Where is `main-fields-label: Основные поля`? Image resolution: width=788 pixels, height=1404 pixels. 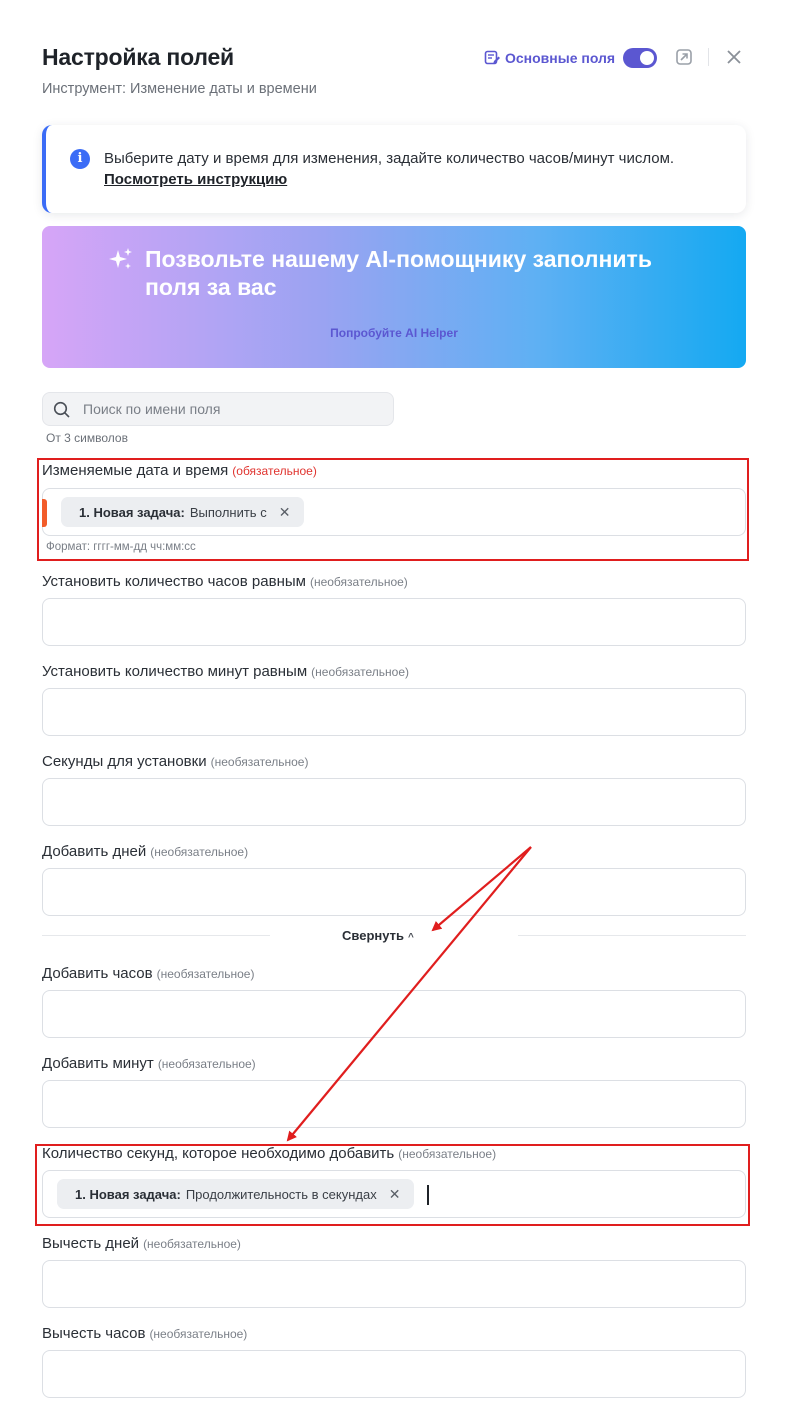 main-fields-label: Основные поля is located at coordinates (560, 58).